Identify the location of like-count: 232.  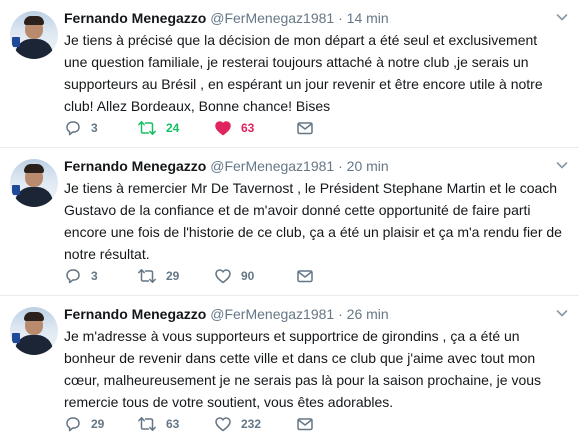
(251, 424).